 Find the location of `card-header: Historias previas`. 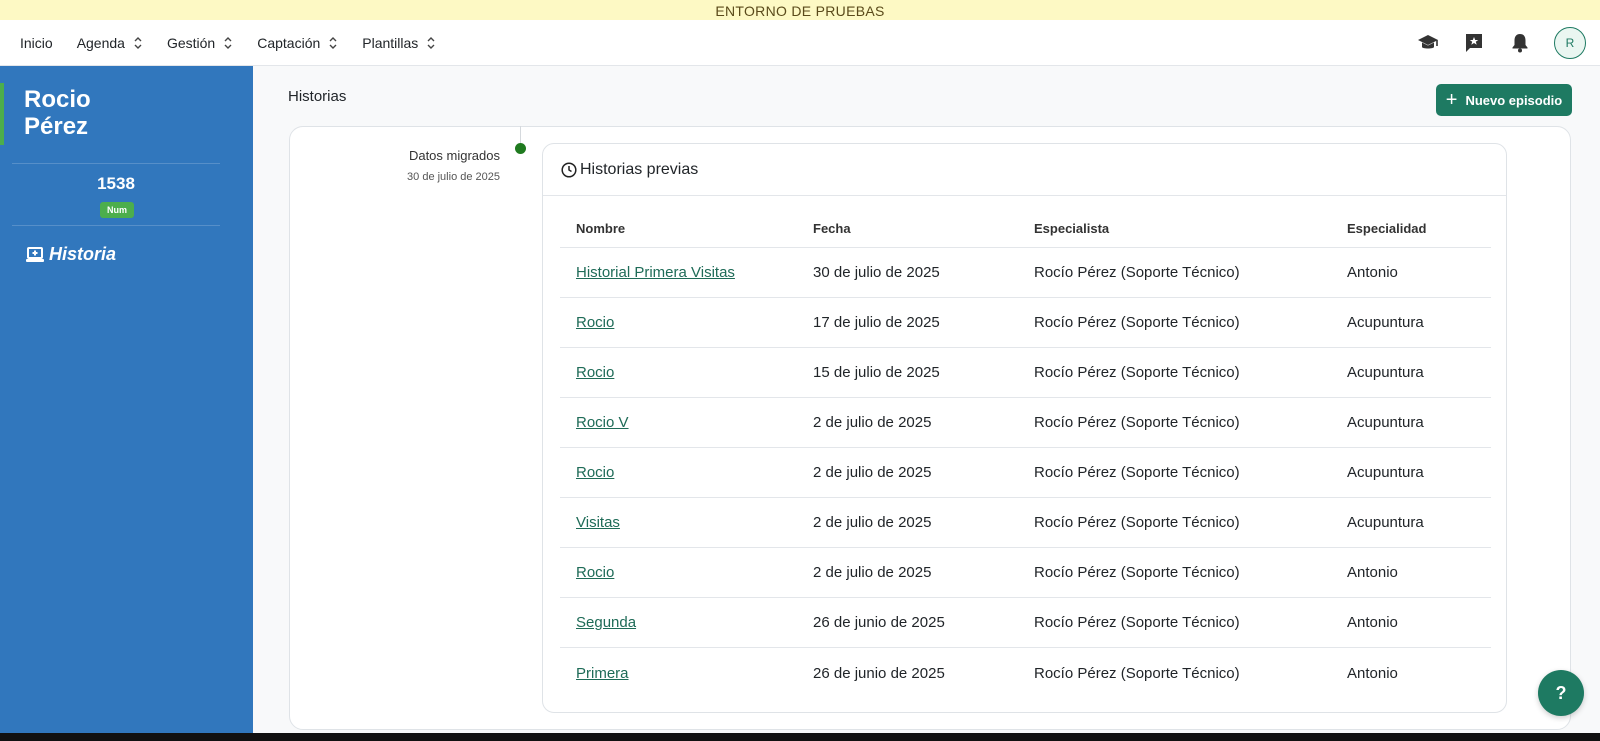

card-header: Historias previas is located at coordinates (1024, 170).